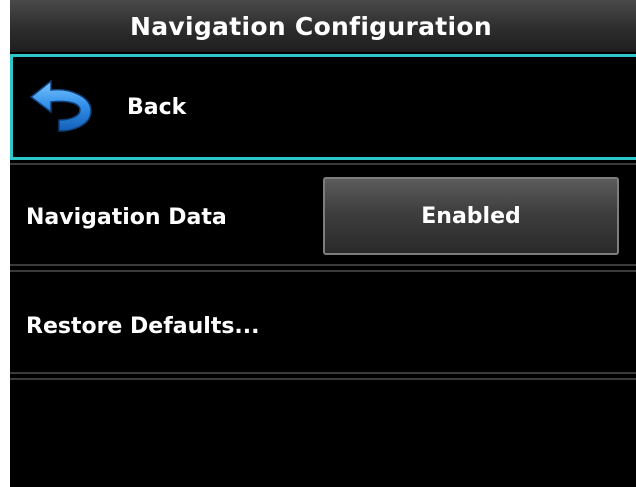 The width and height of the screenshot is (636, 487). What do you see at coordinates (62, 106) in the screenshot?
I see `back-arrow-icon` at bounding box center [62, 106].